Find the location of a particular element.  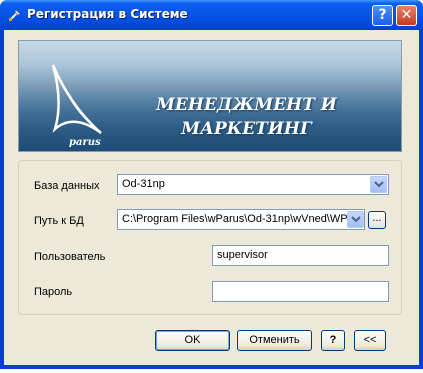

key-icon is located at coordinates (15, 15).